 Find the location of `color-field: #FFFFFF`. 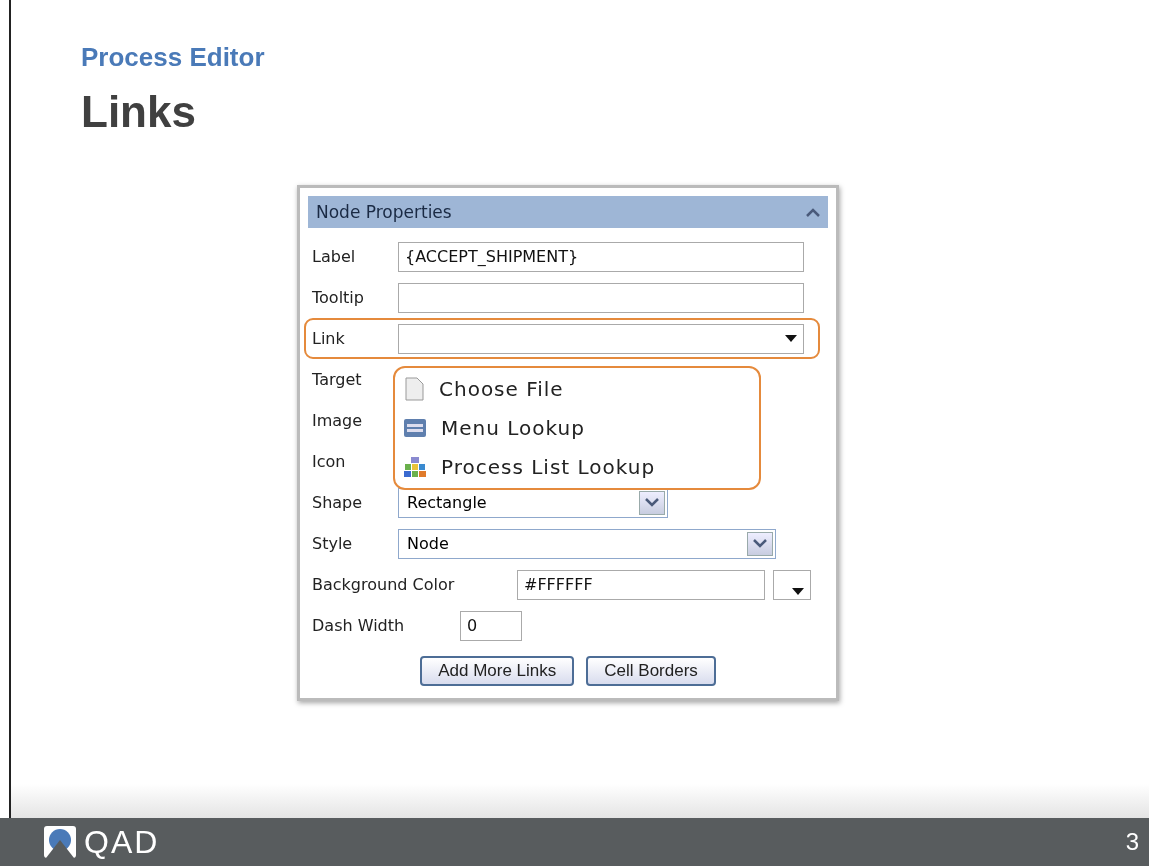

color-field: #FFFFFF is located at coordinates (641, 584).